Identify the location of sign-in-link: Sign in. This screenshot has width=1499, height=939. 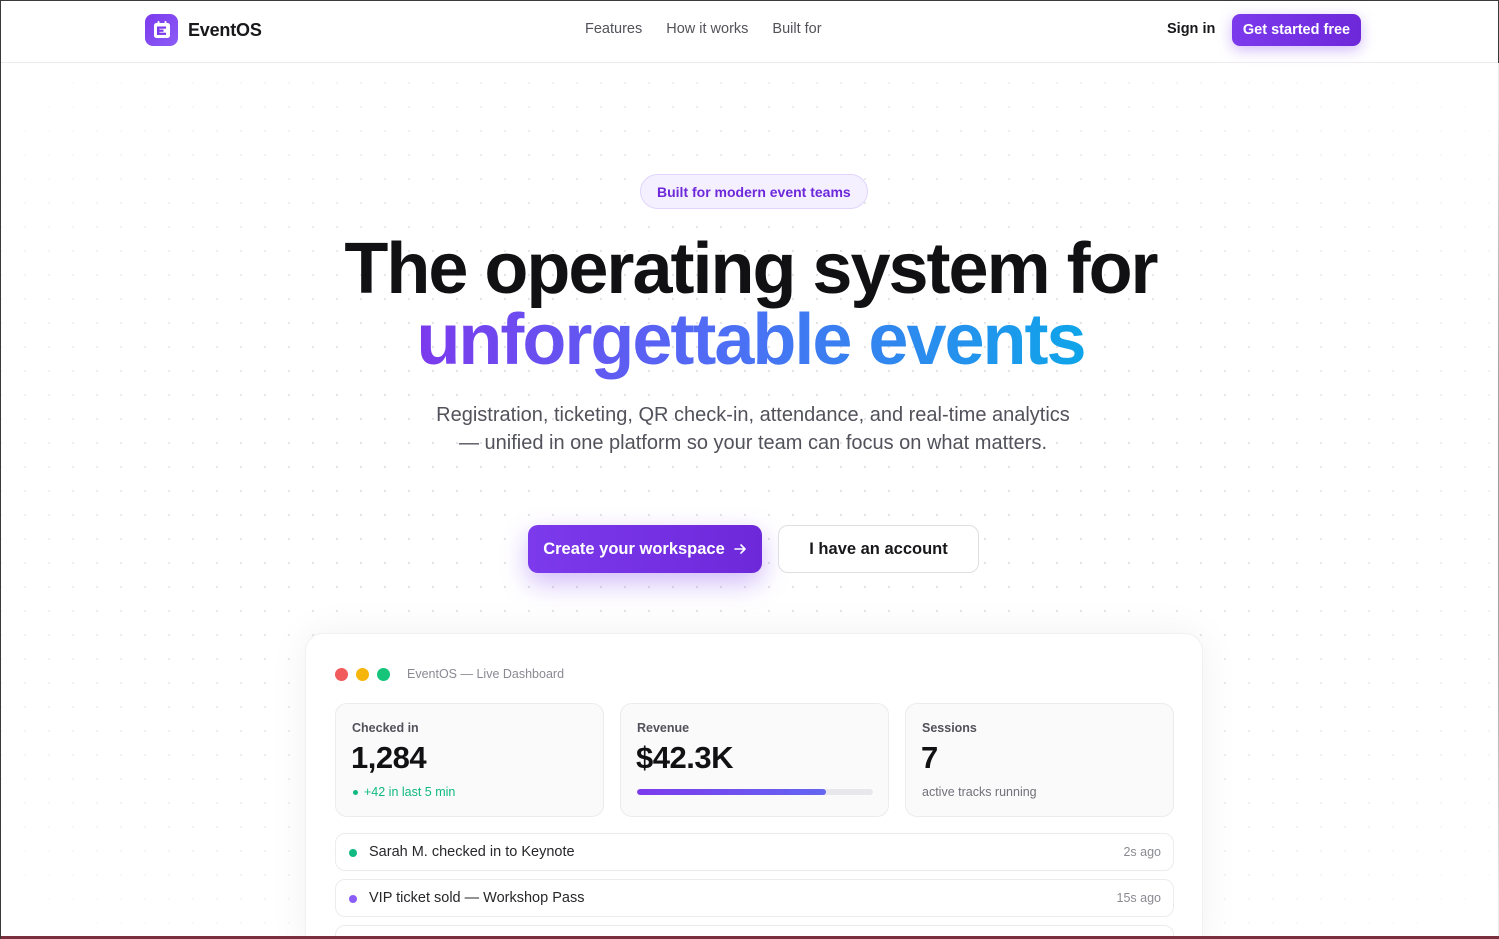
(1191, 29).